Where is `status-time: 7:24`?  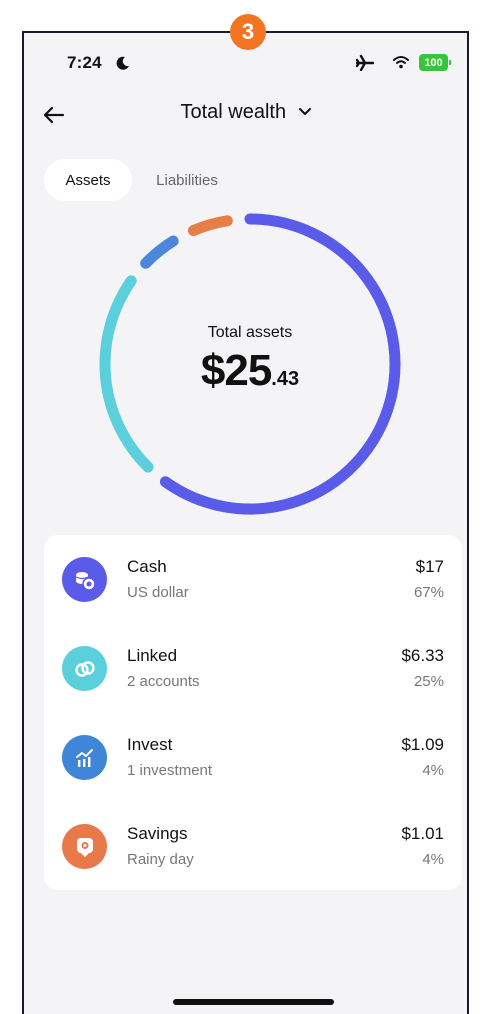
status-time: 7:24 is located at coordinates (84, 62).